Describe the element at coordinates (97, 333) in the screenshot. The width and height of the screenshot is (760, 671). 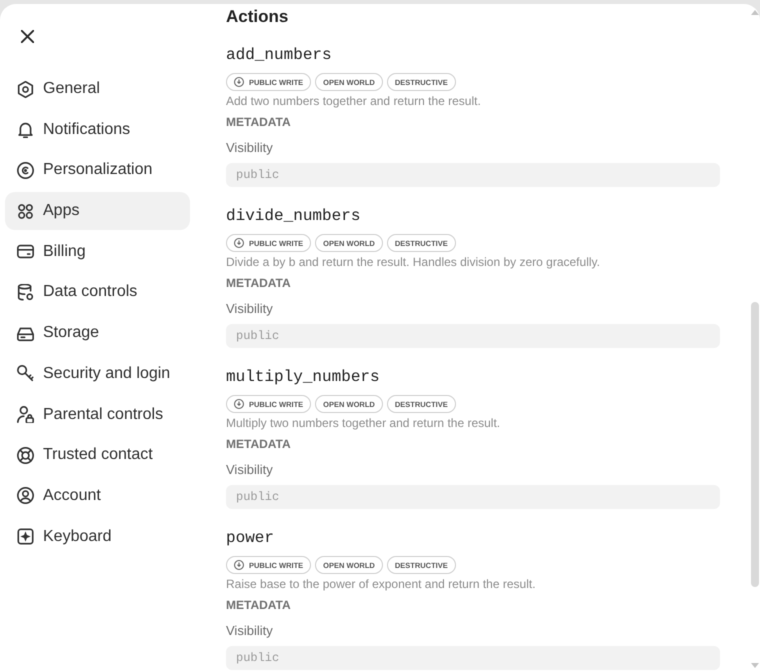
I see `sidebar-item: Storage` at that location.